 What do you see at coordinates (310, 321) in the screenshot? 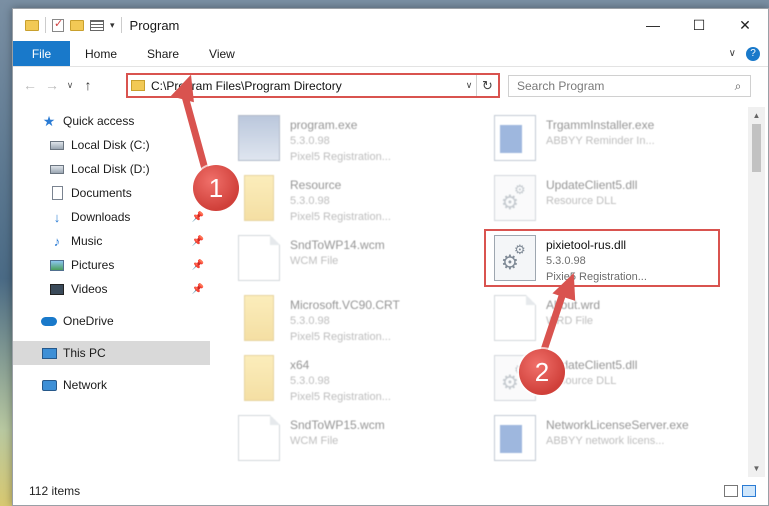
I see `file-detail: 5.3.0.98` at bounding box center [310, 321].